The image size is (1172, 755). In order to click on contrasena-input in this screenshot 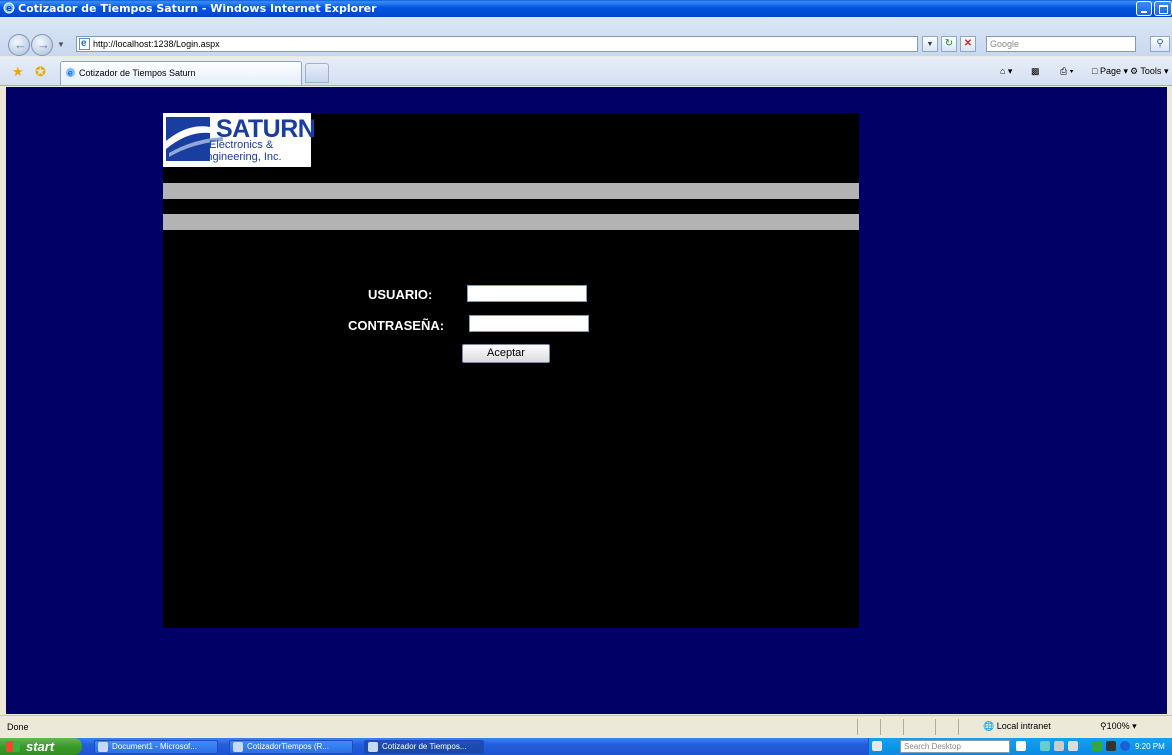, I will do `click(529, 323)`.